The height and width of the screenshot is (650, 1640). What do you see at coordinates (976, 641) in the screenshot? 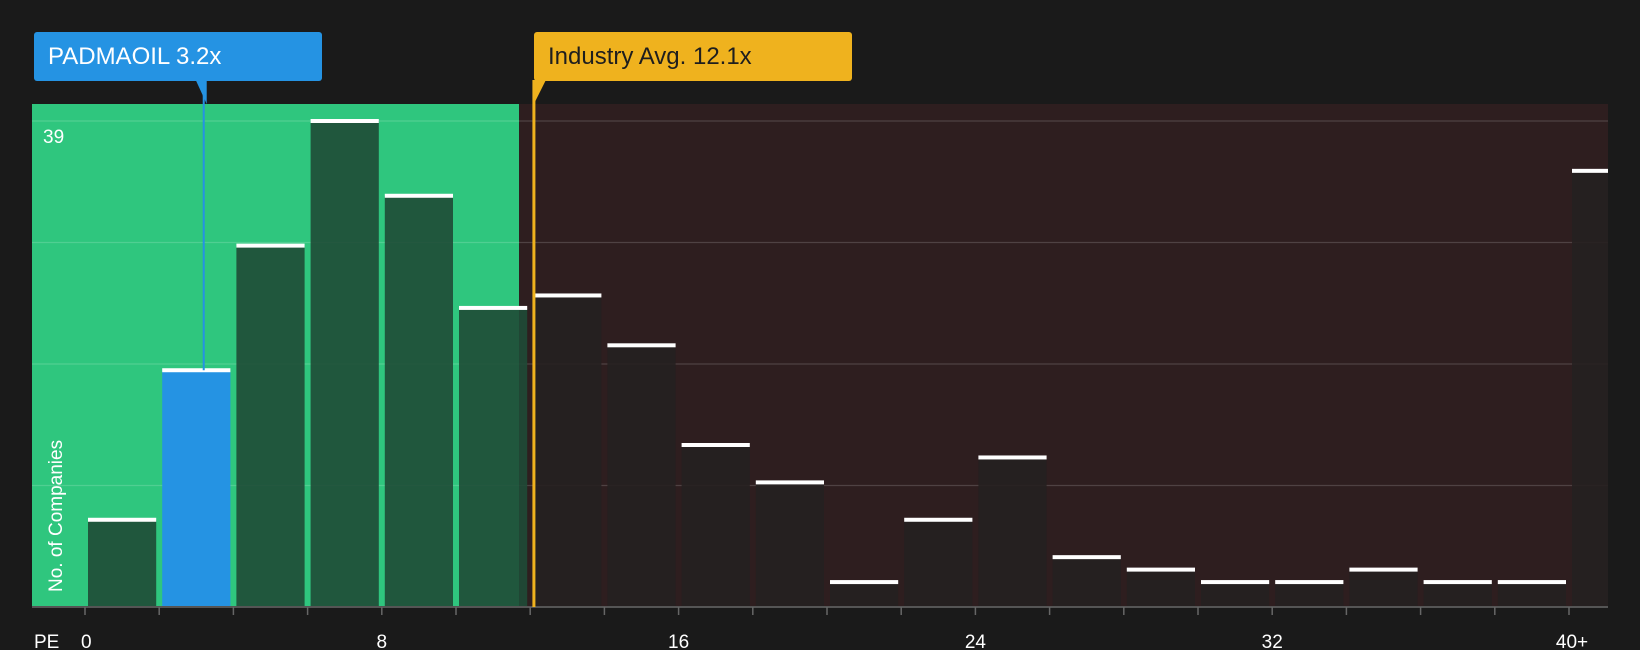
I see `x-tick-label: 24` at bounding box center [976, 641].